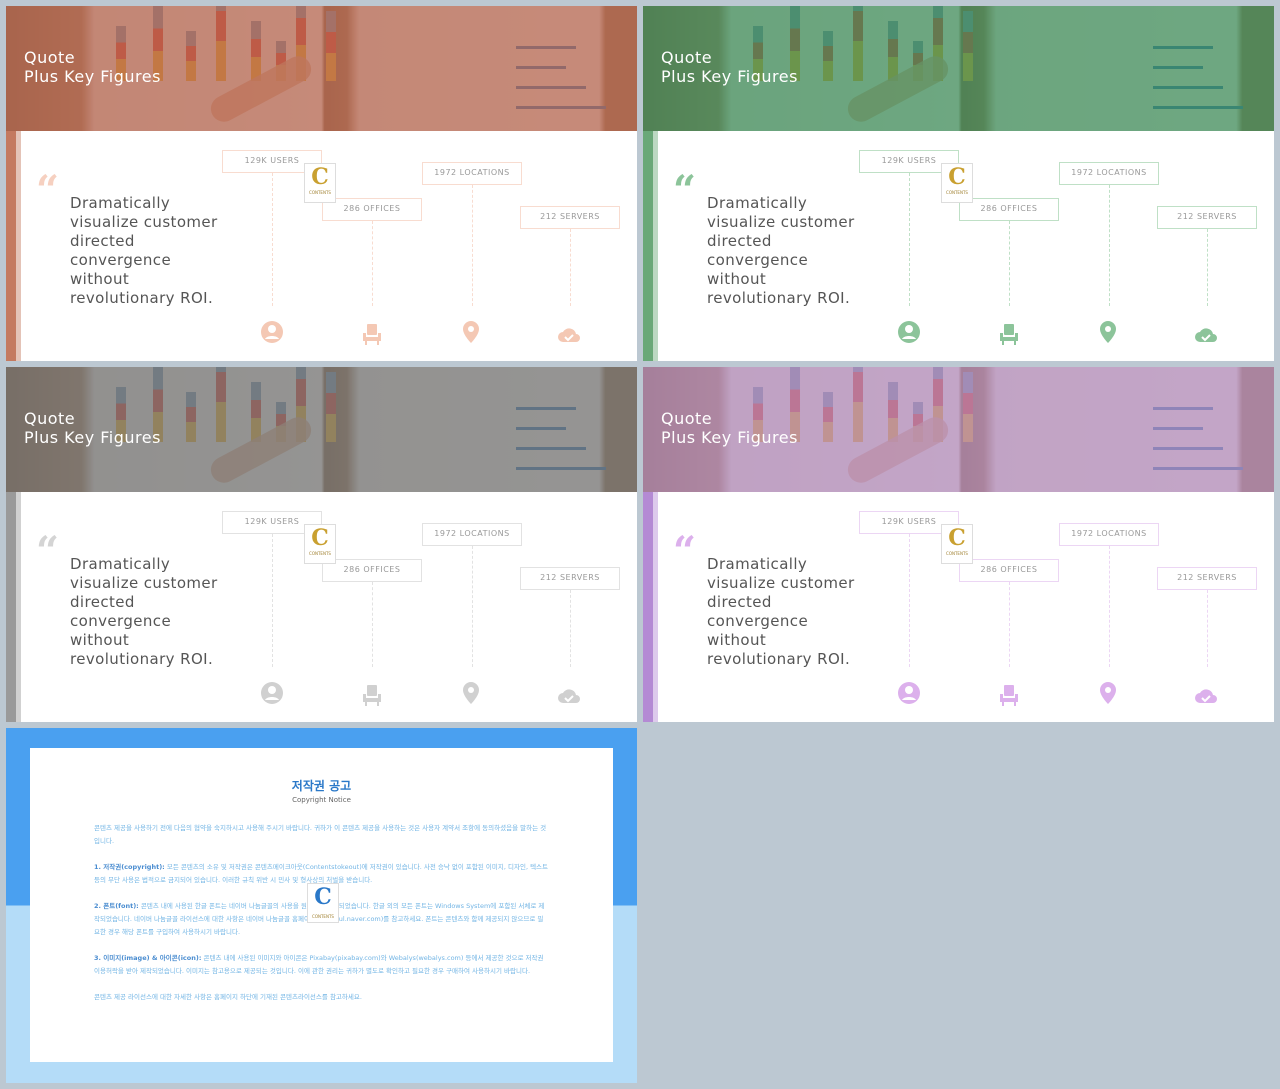 The height and width of the screenshot is (1089, 1280). I want to click on copyright-subtitle: Copyright Notice, so click(321, 800).